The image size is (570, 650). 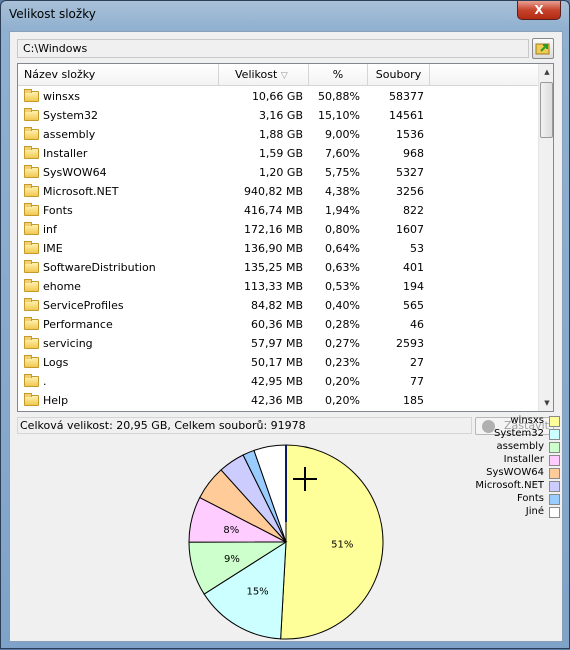 I want to click on pie-data-label: 15%, so click(x=257, y=592).